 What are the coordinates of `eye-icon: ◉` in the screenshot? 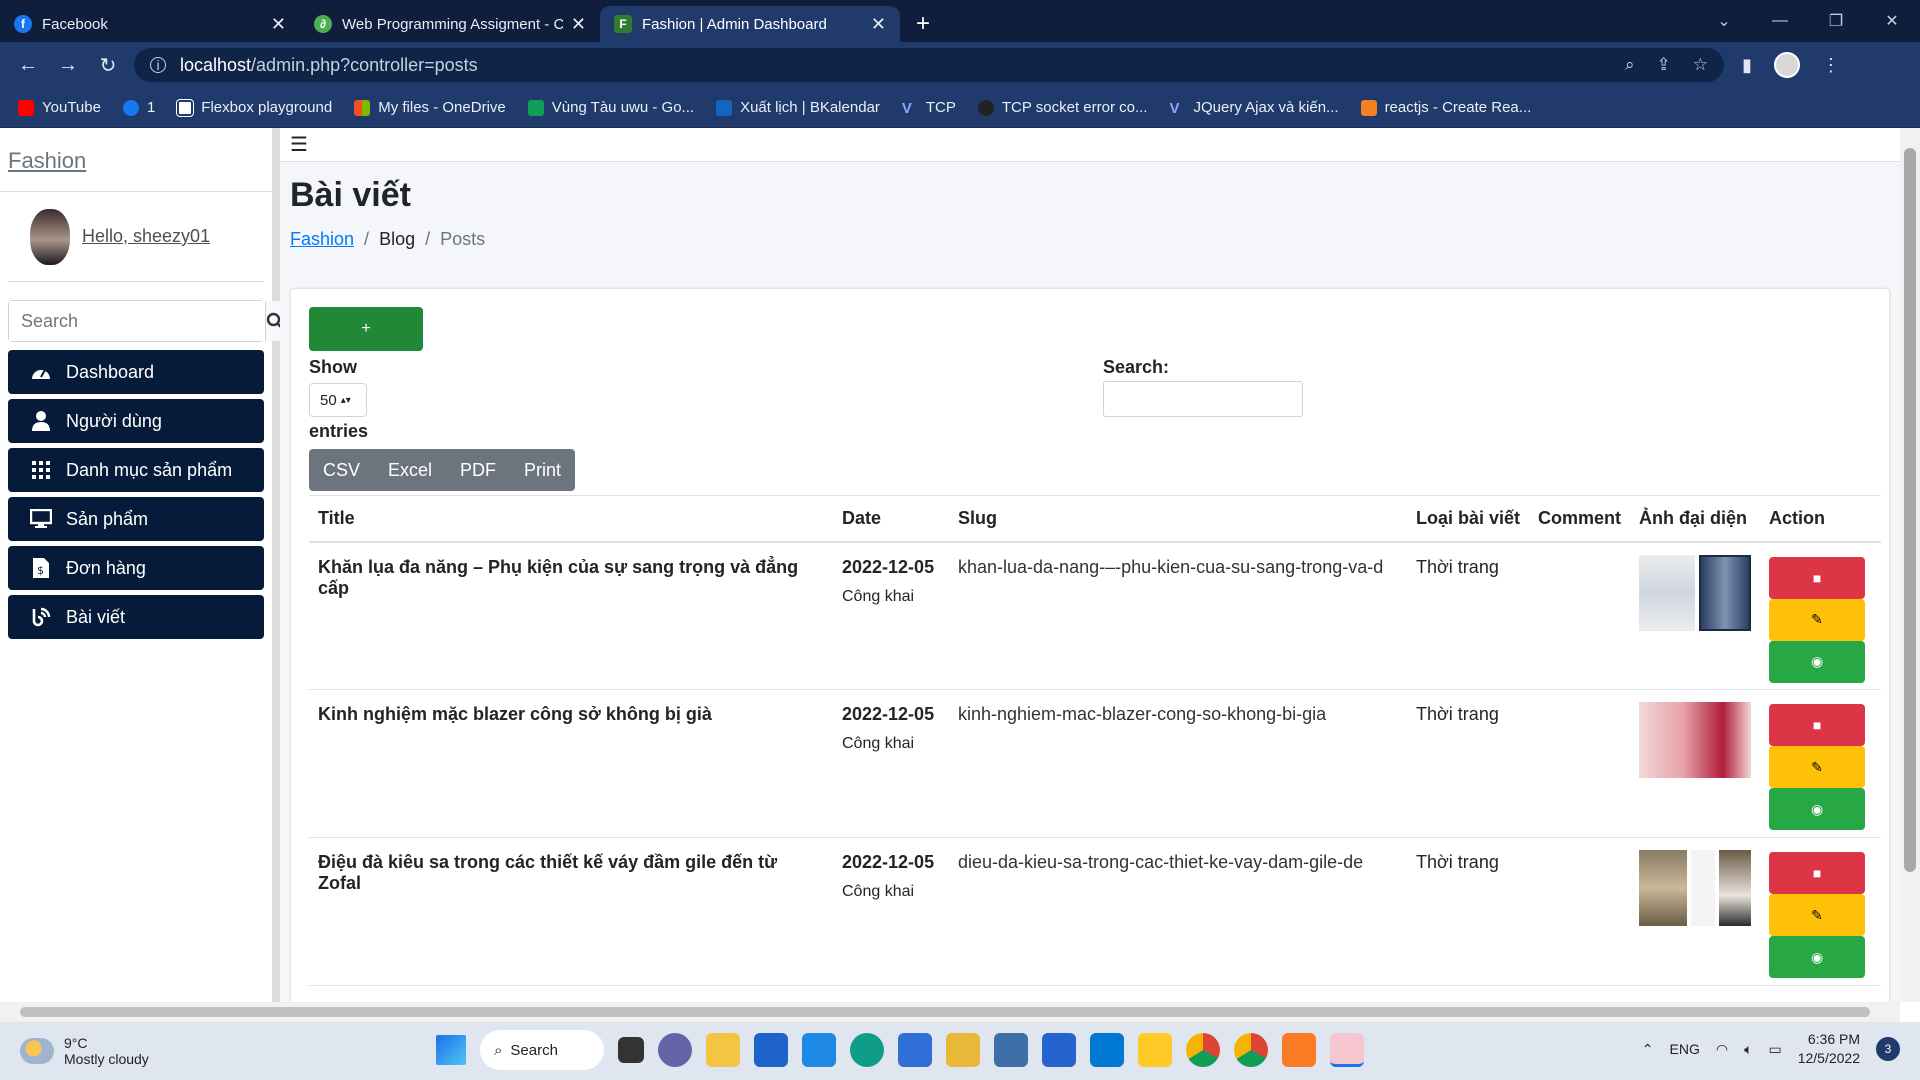 It's located at (1817, 808).